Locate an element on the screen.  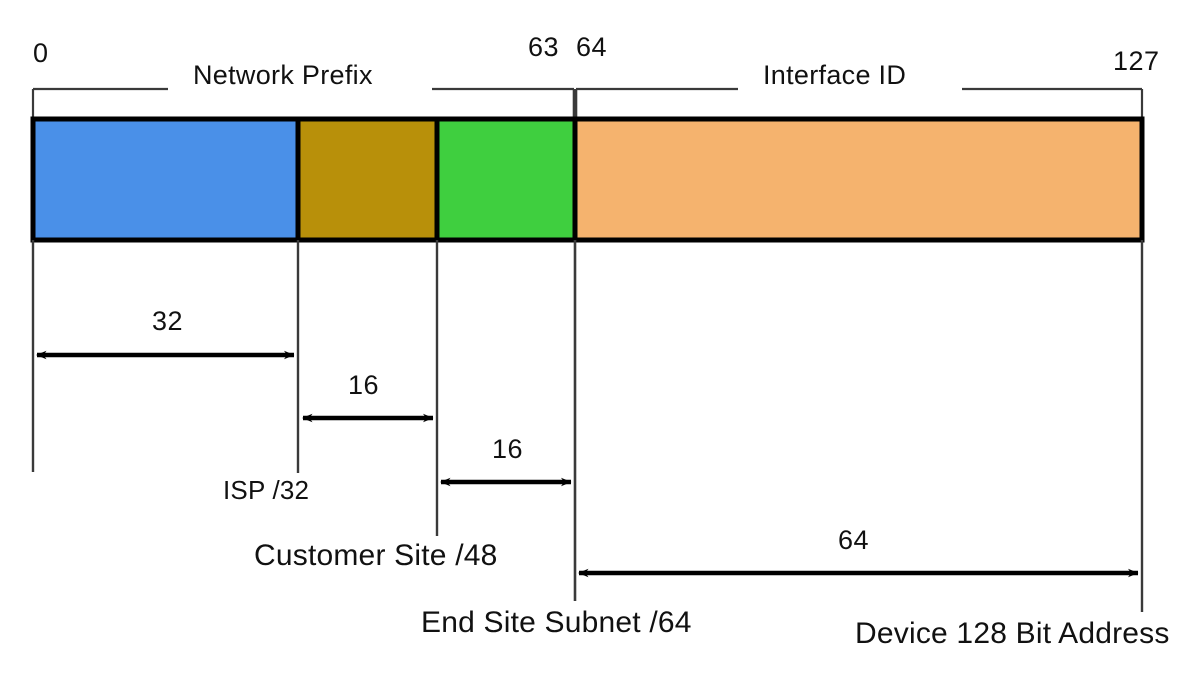
measure-label-16-customer: 16 is located at coordinates (364, 385).